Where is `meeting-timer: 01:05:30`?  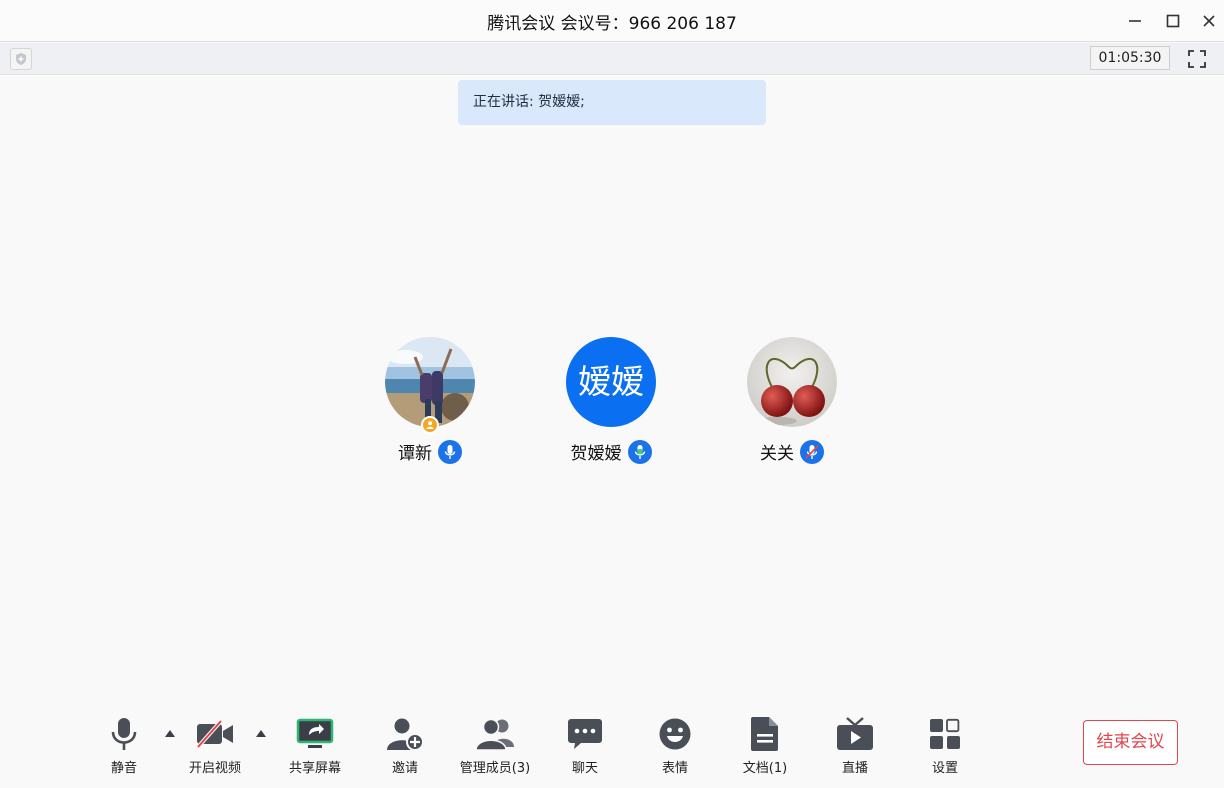 meeting-timer: 01:05:30 is located at coordinates (1130, 58).